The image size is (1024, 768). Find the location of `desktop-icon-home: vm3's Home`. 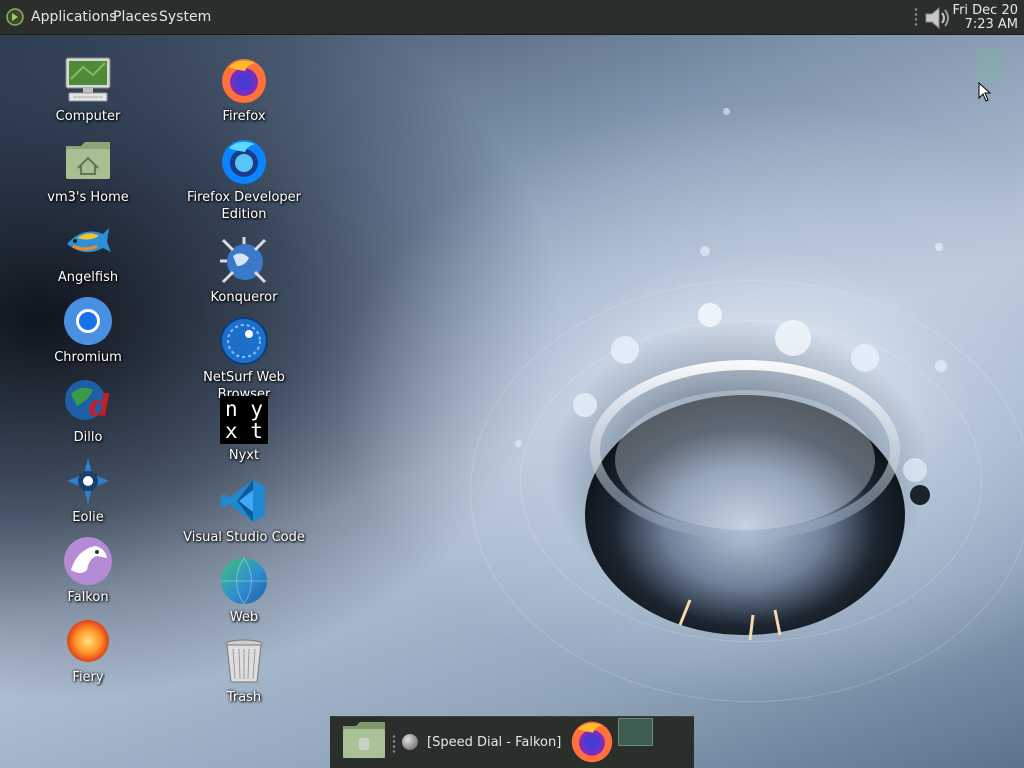

desktop-icon-home: vm3's Home is located at coordinates (88, 171).